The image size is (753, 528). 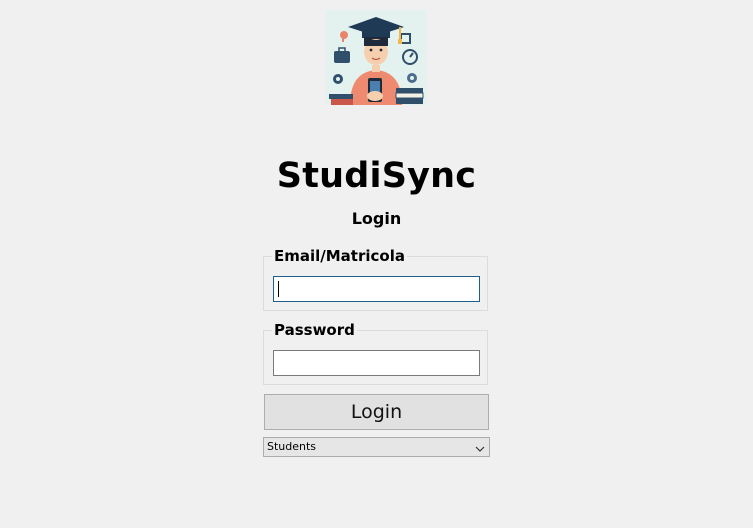 I want to click on text-caret, so click(x=278, y=289).